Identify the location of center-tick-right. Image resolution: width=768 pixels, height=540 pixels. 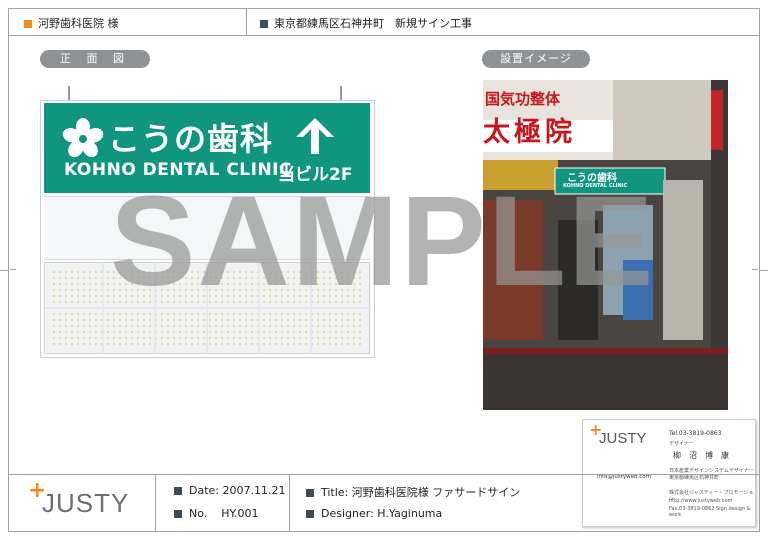
(755, 269).